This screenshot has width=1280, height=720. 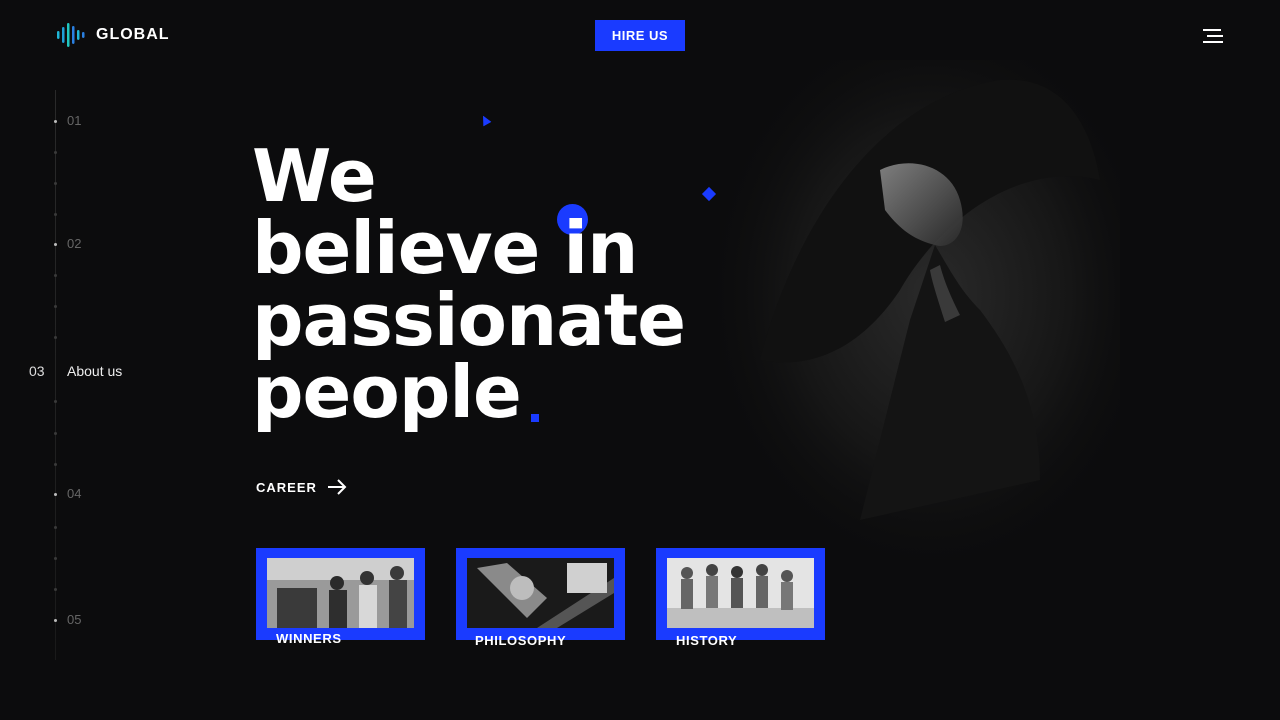 I want to click on accent-triangle, so click(x=486, y=122).